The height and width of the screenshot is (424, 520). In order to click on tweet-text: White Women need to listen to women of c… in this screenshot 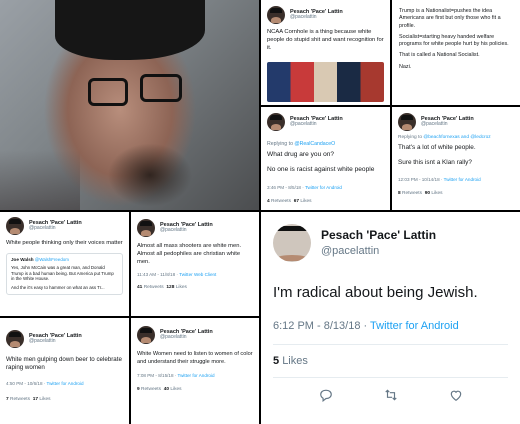, I will do `click(195, 358)`.